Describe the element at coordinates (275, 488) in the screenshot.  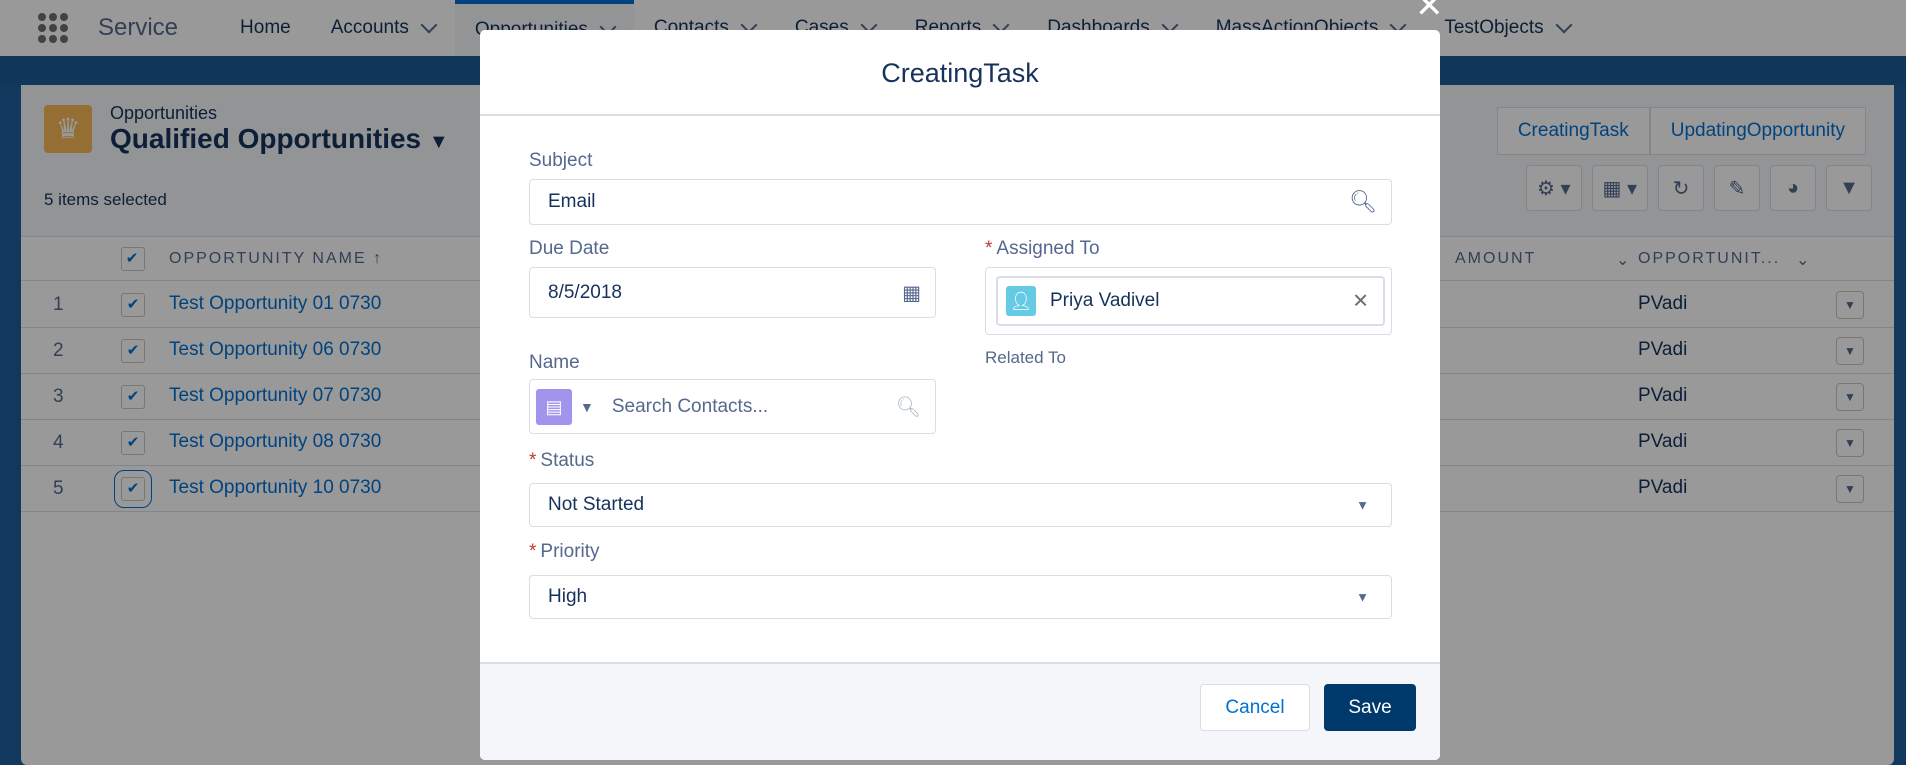
I see `opportunity-link: Test Opportunity 10 0730` at that location.